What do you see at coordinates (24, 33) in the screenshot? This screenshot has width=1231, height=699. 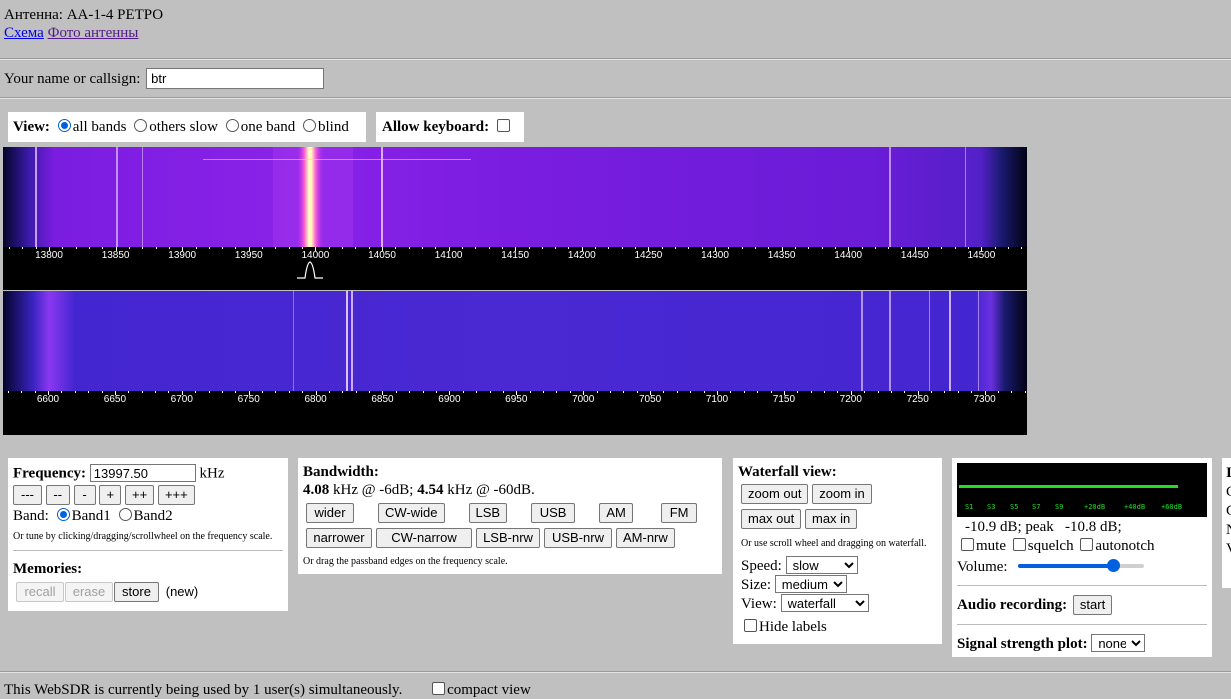 I see `scheme-link: Схема` at bounding box center [24, 33].